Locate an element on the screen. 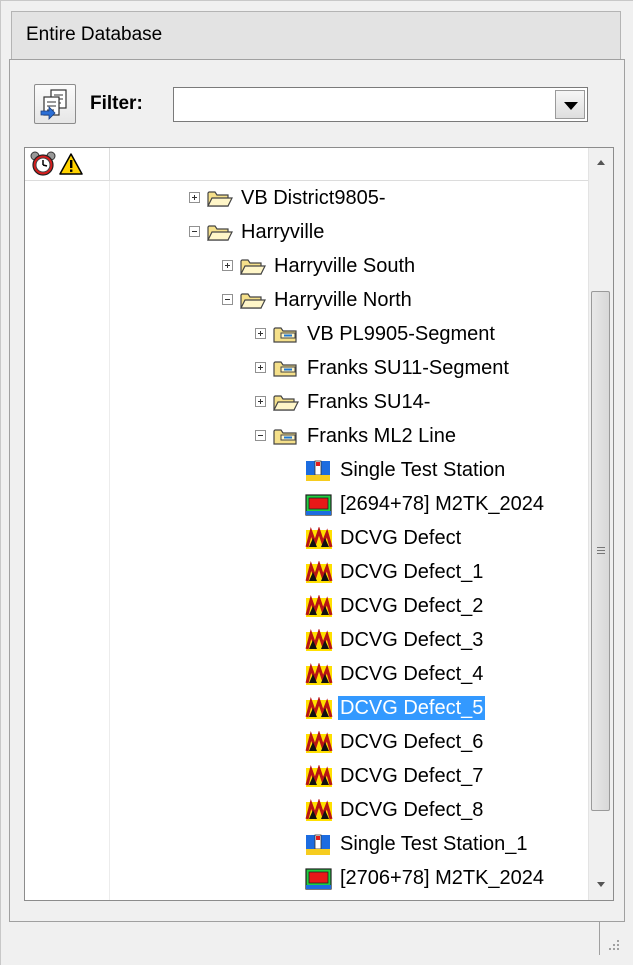  tree-row: VB PL9905-Segment is located at coordinates (307, 334).